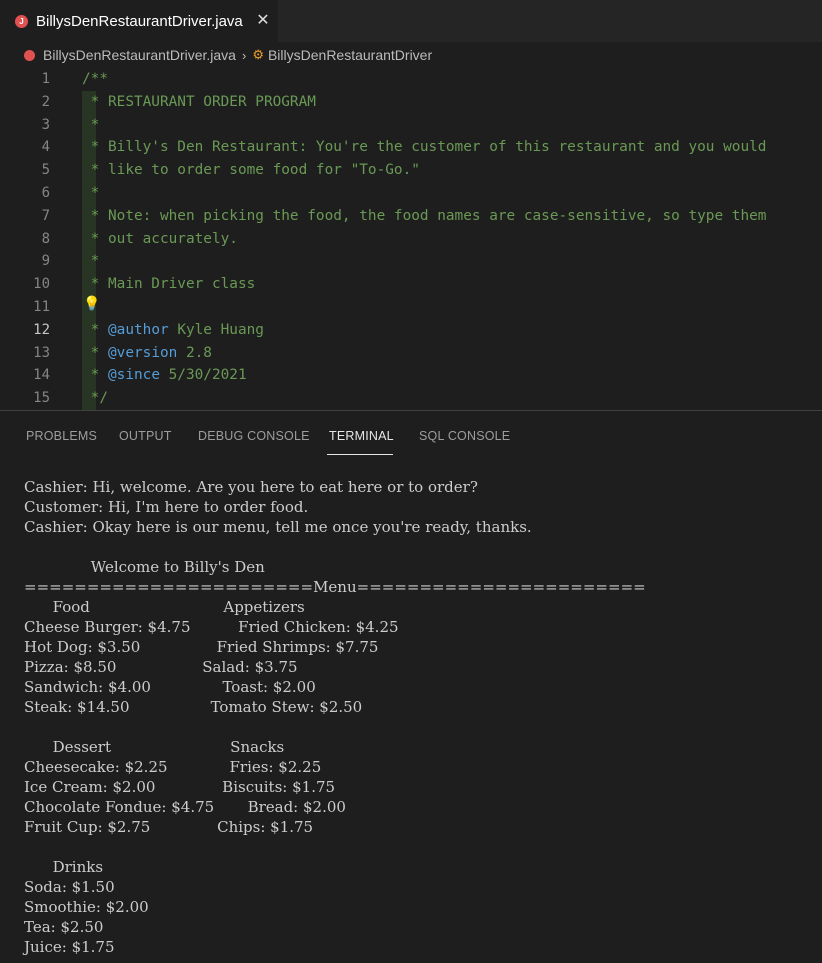 Image resolution: width=822 pixels, height=963 pixels. What do you see at coordinates (161, 667) in the screenshot?
I see `terminal-line: Pizza: $8.50 Salad: $3.75` at bounding box center [161, 667].